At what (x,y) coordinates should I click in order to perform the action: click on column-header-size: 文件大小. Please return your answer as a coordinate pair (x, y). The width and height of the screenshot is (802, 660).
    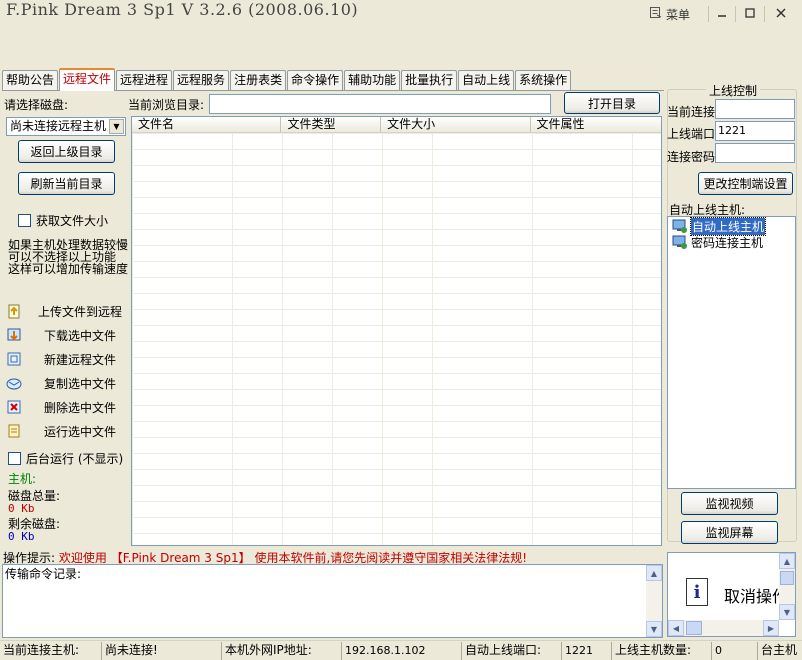
    Looking at the image, I should click on (456, 124).